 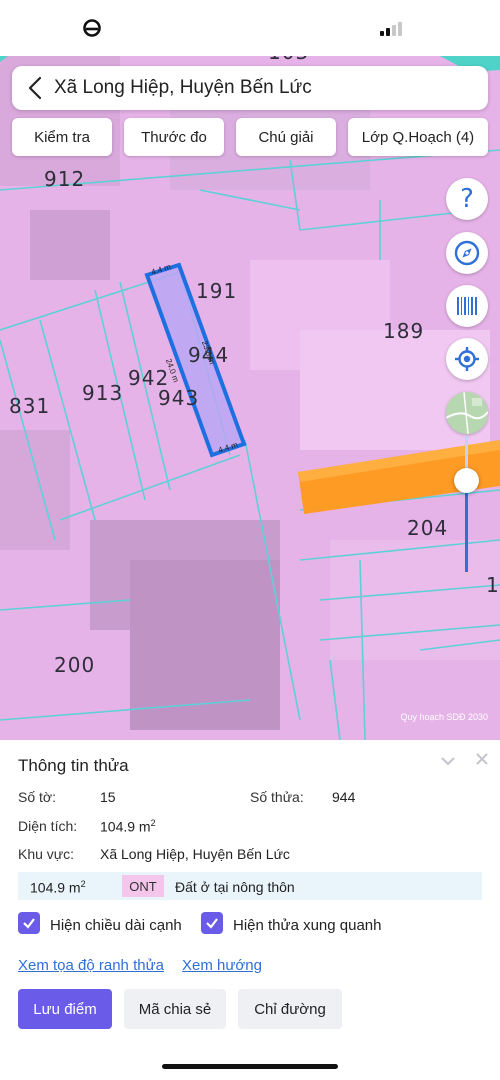 What do you see at coordinates (174, 137) in the screenshot?
I see `measure-button: Thước đo` at bounding box center [174, 137].